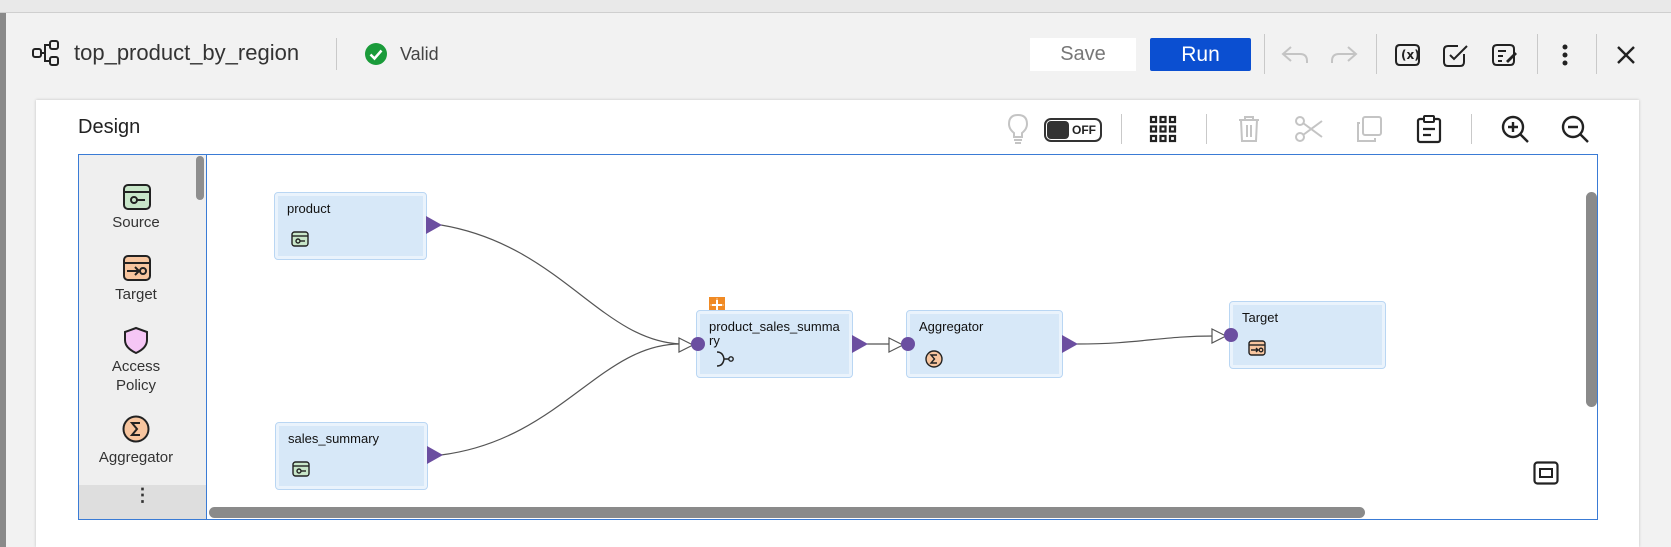 This screenshot has height=547, width=1671. I want to click on node-label: product, so click(309, 208).